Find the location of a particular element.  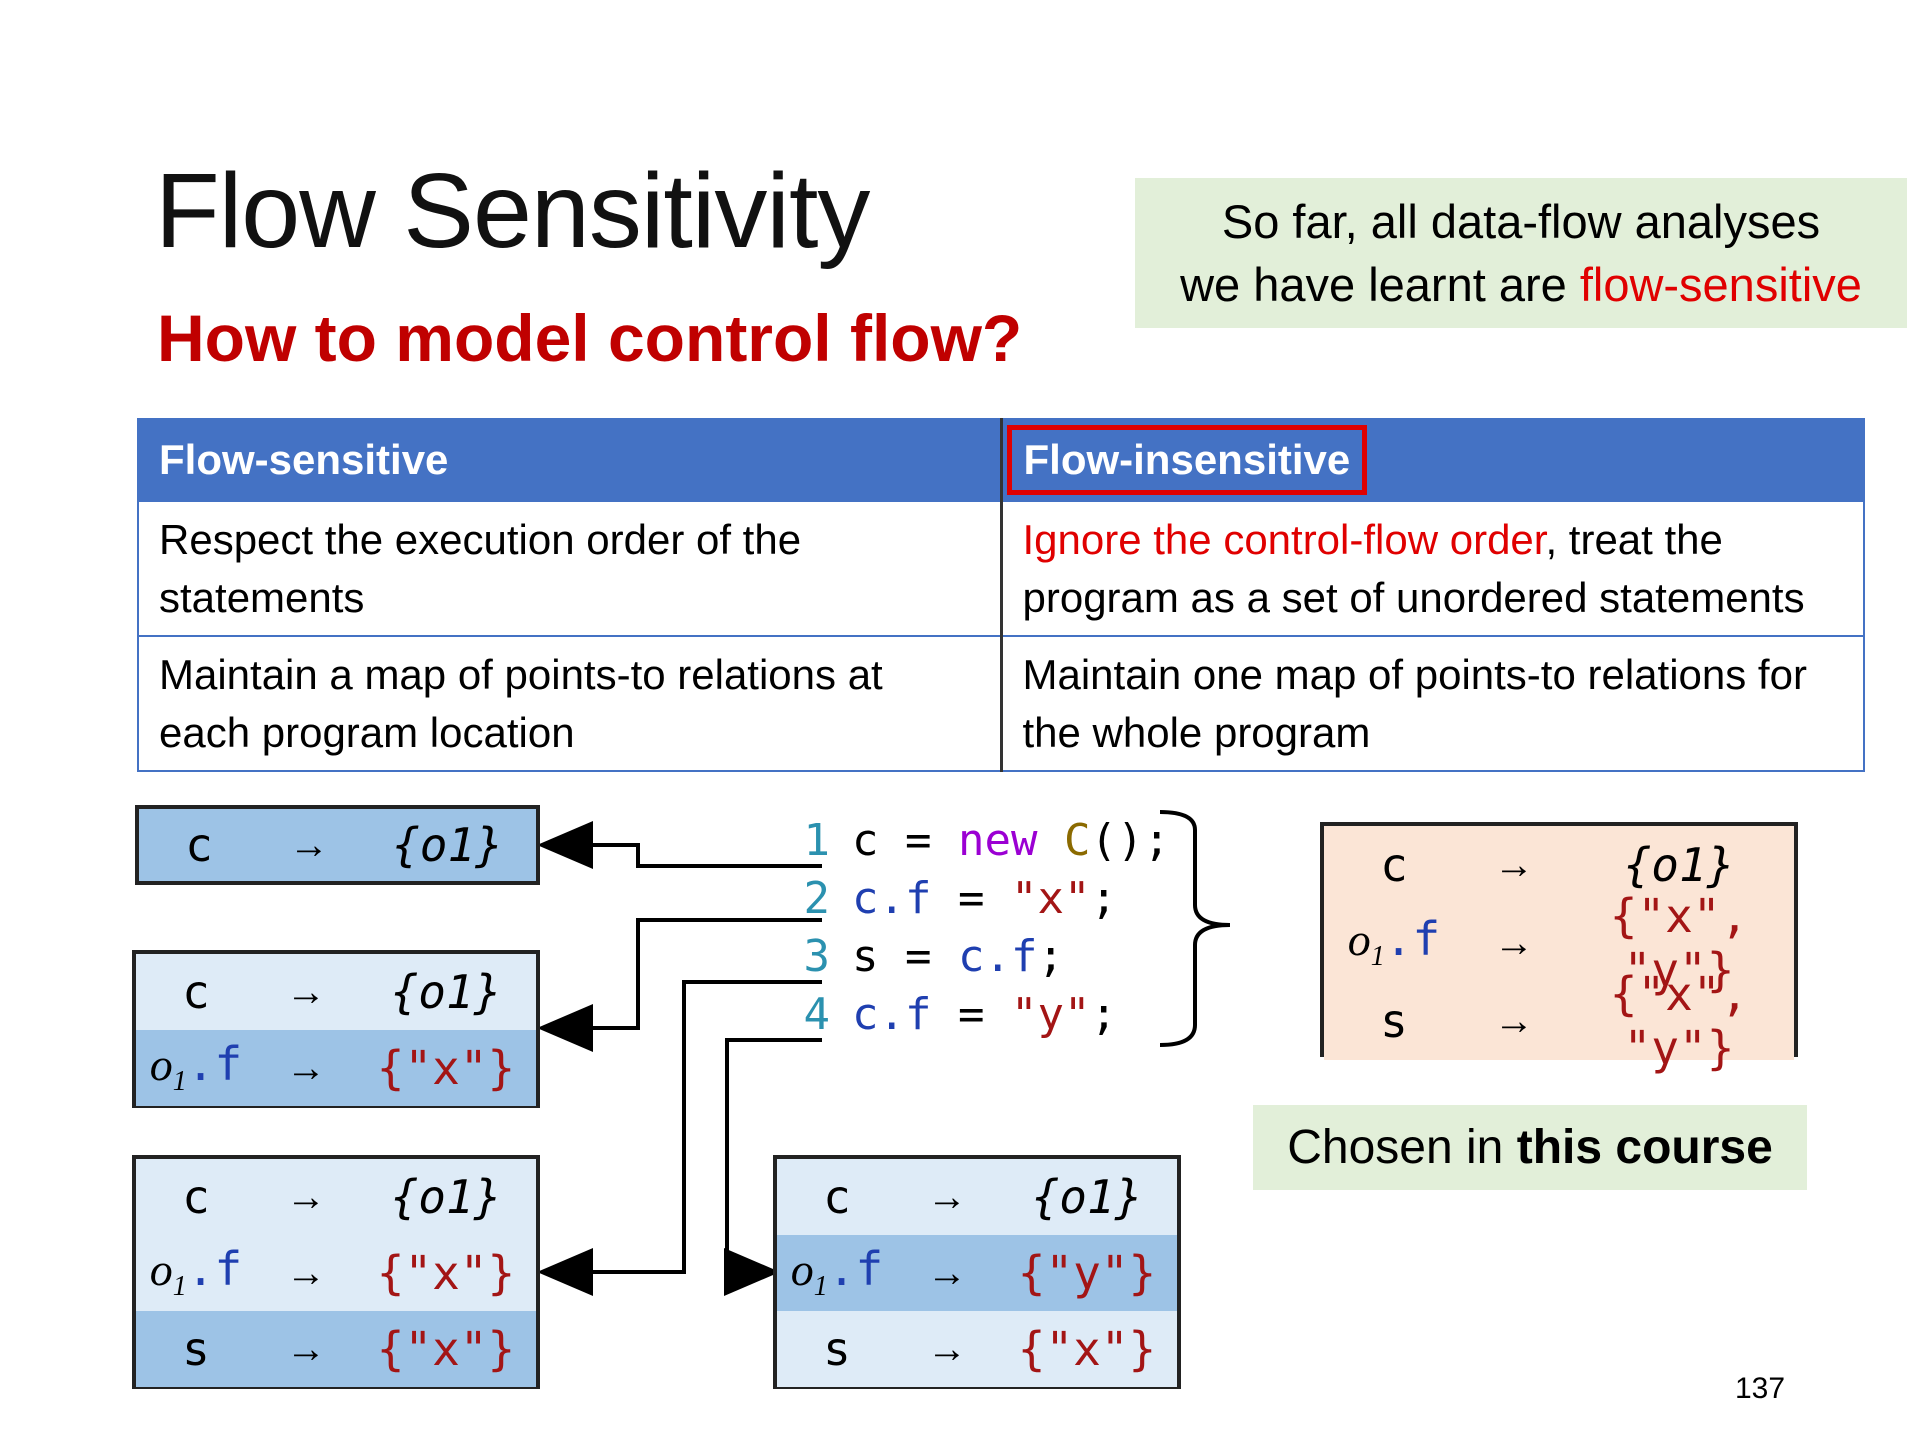

code-lhs: s is located at coordinates (865, 956).